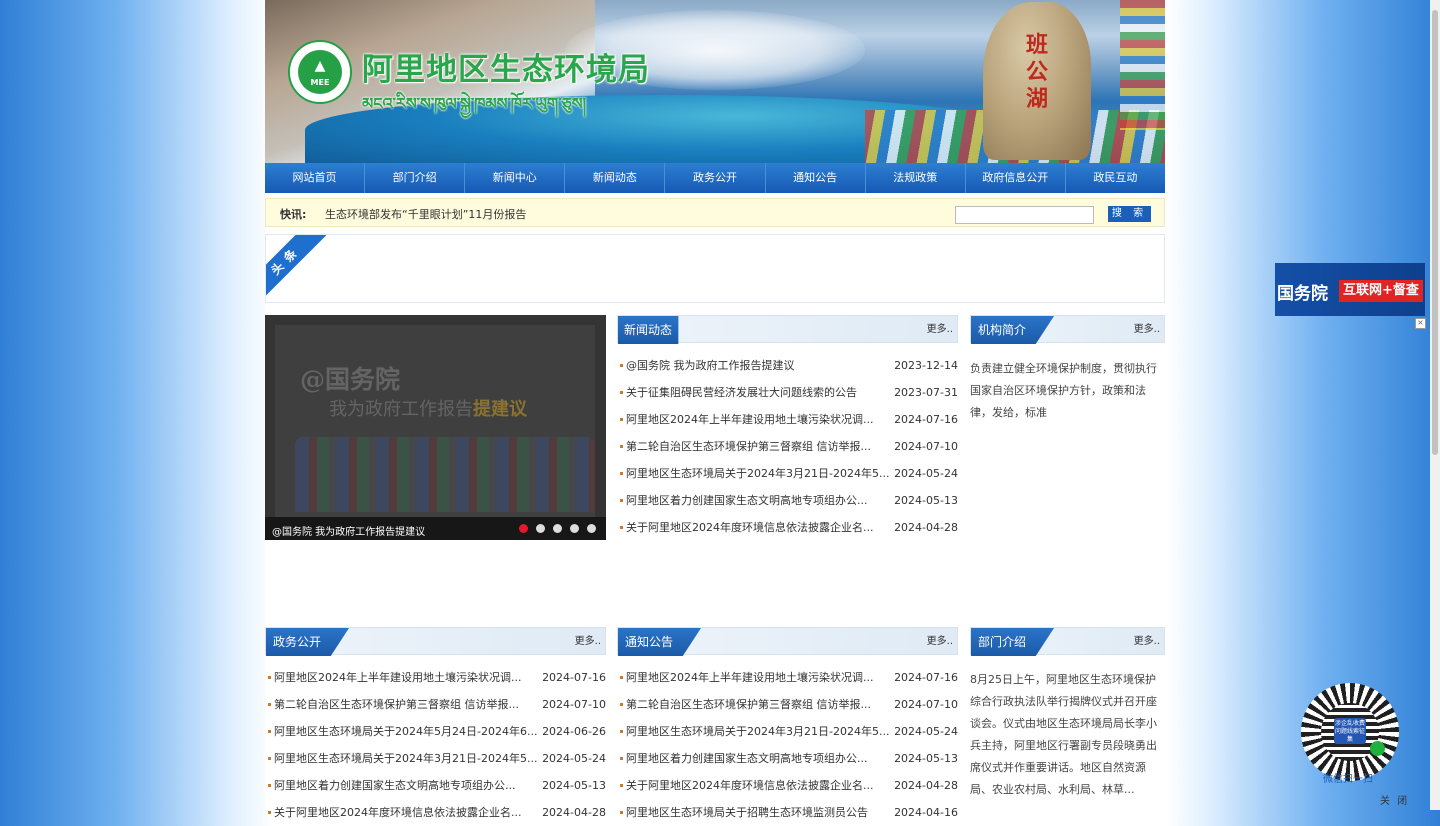  Describe the element at coordinates (1115, 178) in the screenshot. I see `nav-interaction: 政民互动` at that location.